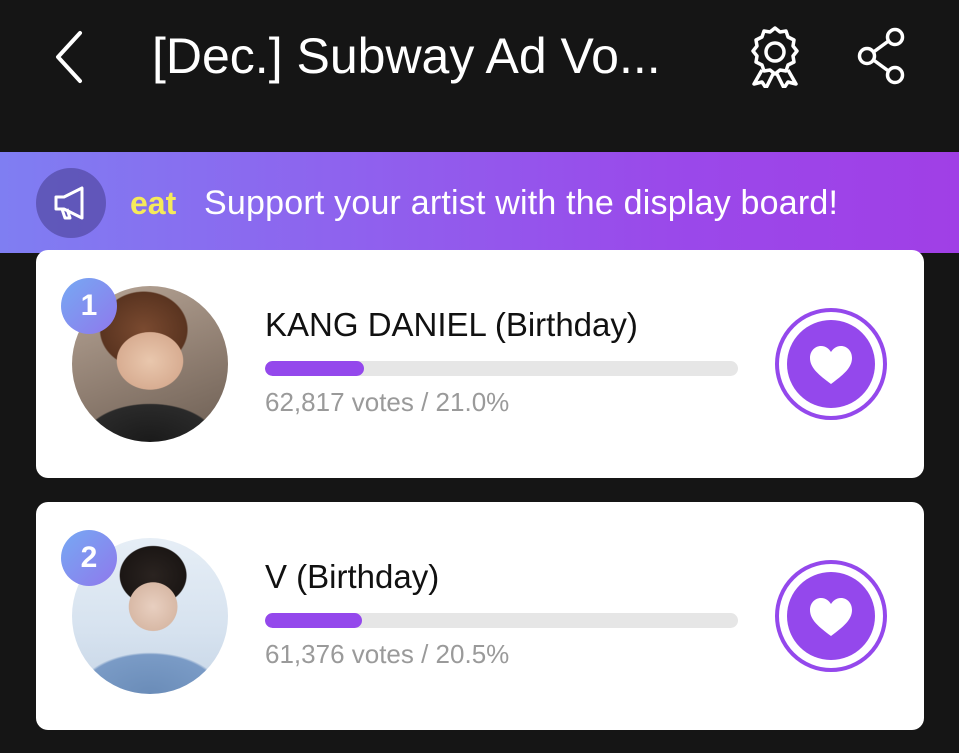 Image resolution: width=959 pixels, height=753 pixels. Describe the element at coordinates (451, 324) in the screenshot. I see `candidate-name: KANG DANIEL (Birthday)` at that location.